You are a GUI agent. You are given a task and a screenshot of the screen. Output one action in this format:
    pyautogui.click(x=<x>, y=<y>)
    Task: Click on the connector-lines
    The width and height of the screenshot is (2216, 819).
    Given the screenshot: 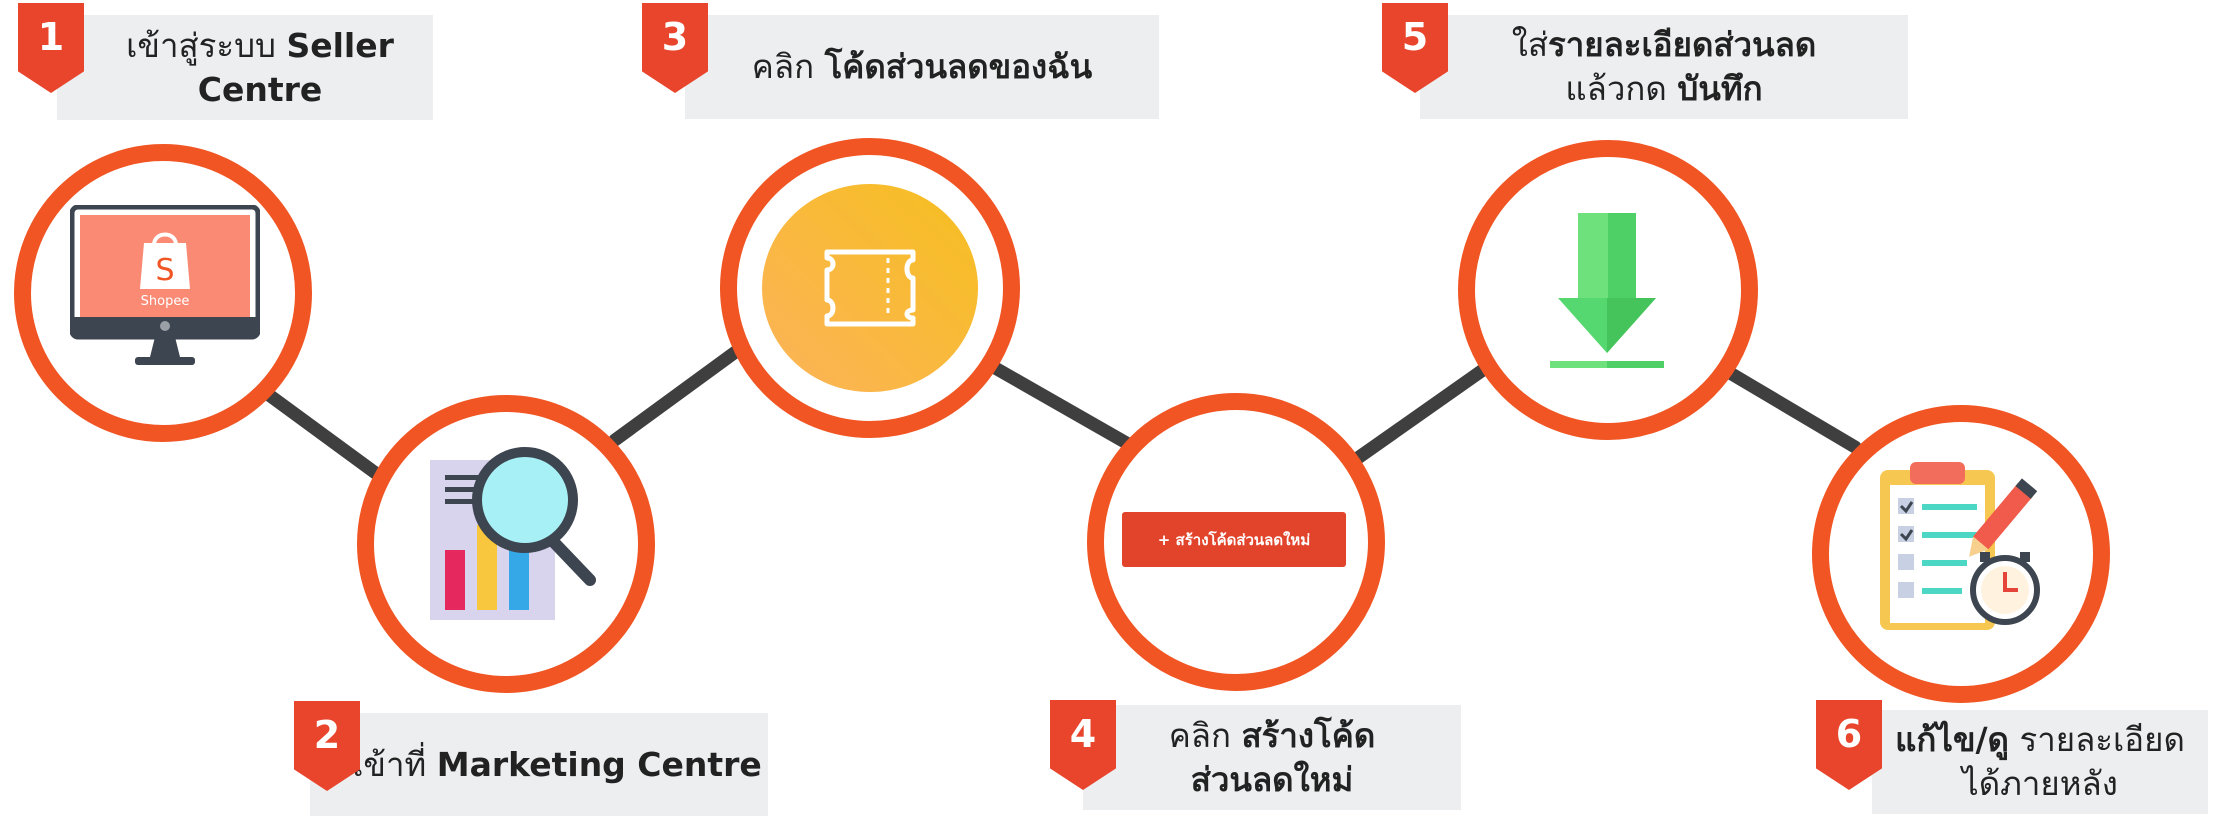 What is the action you would take?
    pyautogui.click(x=1060, y=412)
    